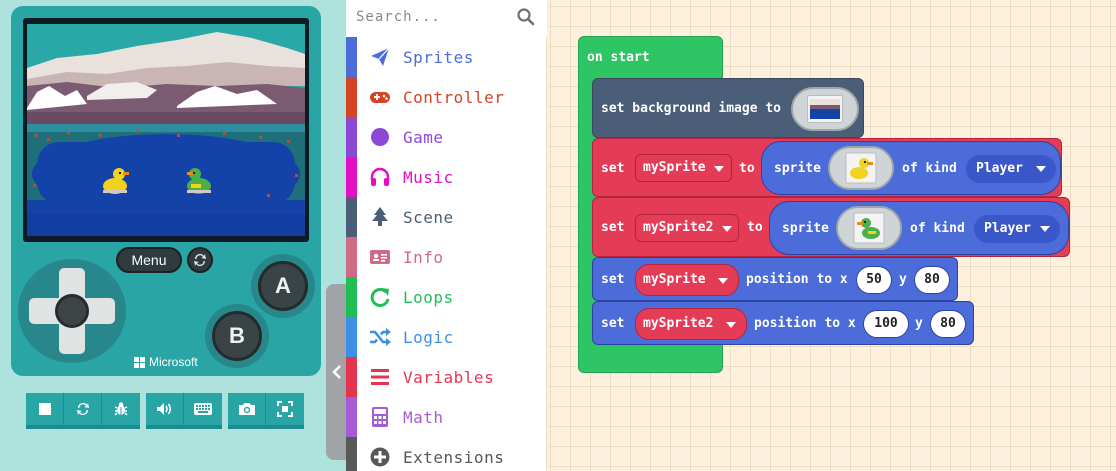 The height and width of the screenshot is (471, 1116). I want to click on keyboard-button, so click(203, 411).